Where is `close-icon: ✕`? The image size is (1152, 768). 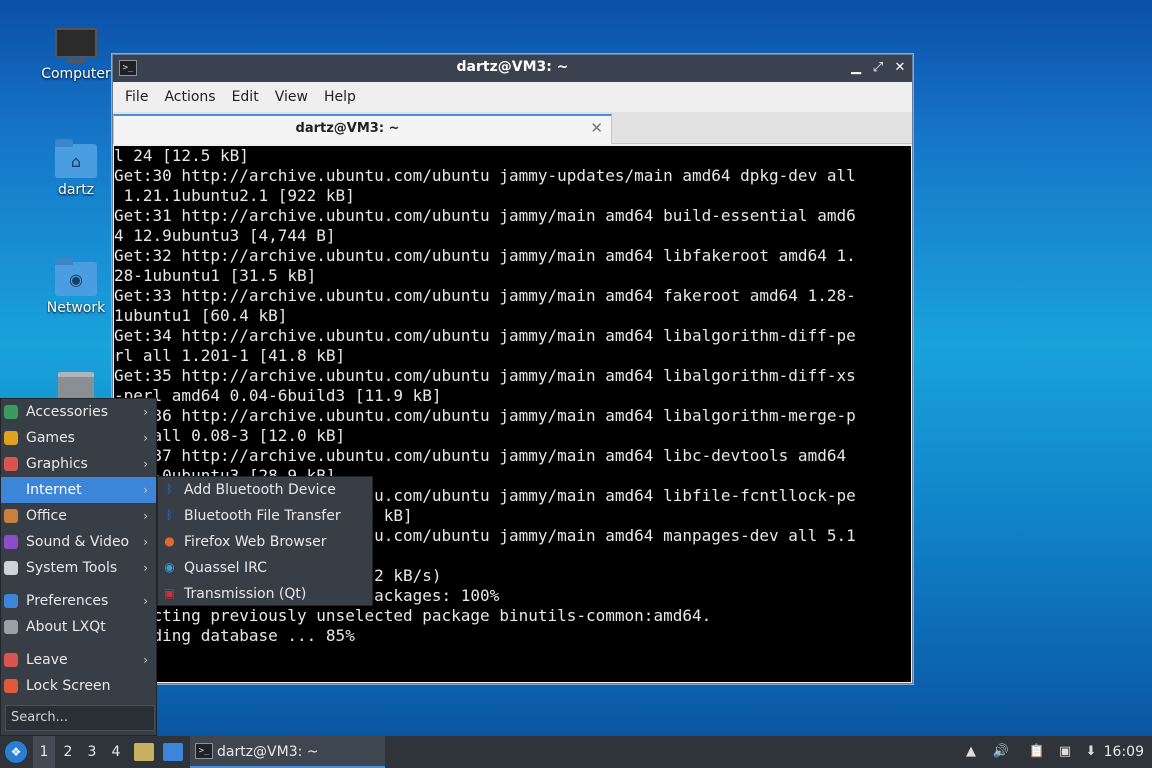 close-icon: ✕ is located at coordinates (900, 68).